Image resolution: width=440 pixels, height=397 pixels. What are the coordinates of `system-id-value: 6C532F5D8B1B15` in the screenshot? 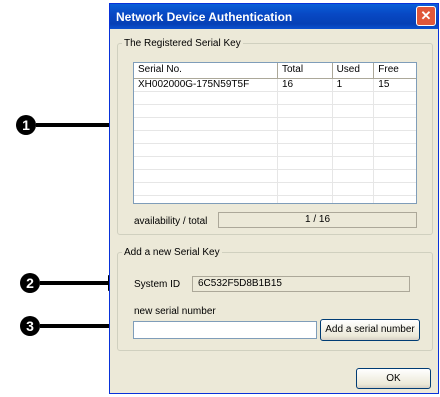 It's located at (301, 284).